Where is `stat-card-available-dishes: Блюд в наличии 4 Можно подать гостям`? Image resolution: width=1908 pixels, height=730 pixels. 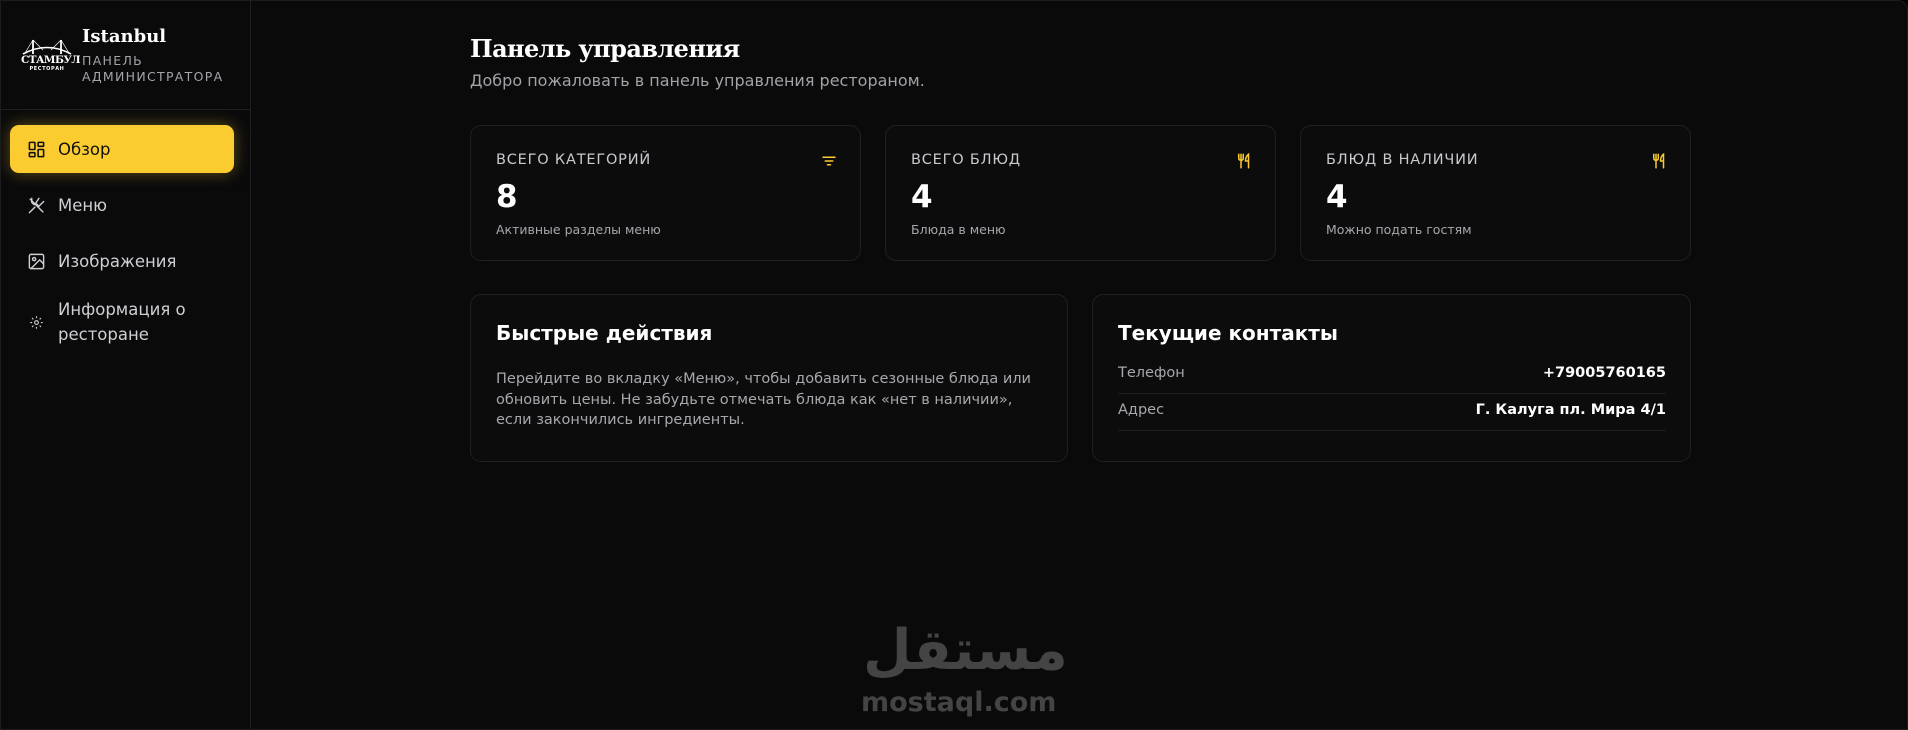
stat-card-available-dishes: Блюд в наличии 4 Можно подать гостям is located at coordinates (1495, 193).